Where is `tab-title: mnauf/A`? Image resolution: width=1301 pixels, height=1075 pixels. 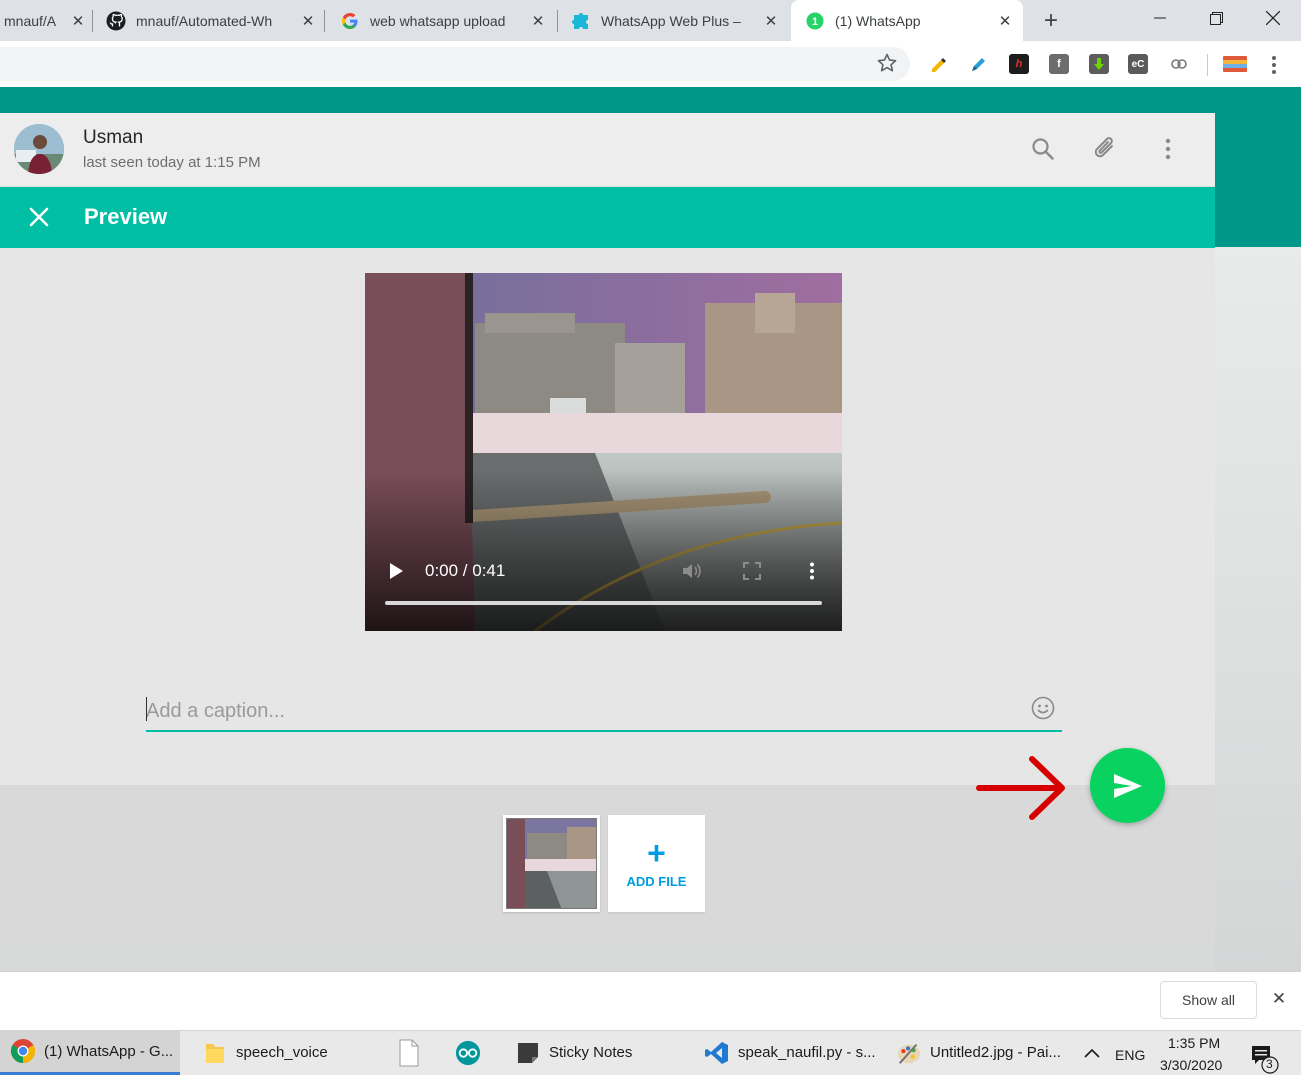
tab-title: mnauf/A is located at coordinates (30, 20).